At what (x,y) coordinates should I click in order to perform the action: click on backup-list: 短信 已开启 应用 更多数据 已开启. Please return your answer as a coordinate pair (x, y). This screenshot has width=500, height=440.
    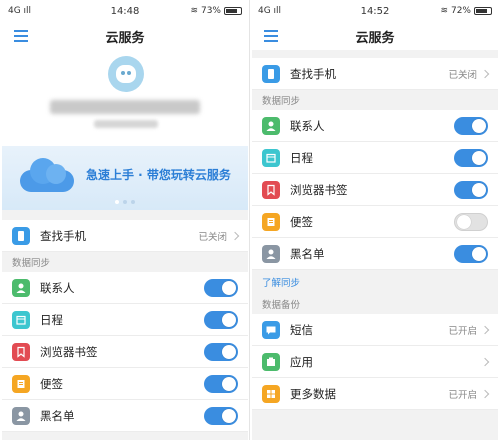
    Looking at the image, I should click on (375, 362).